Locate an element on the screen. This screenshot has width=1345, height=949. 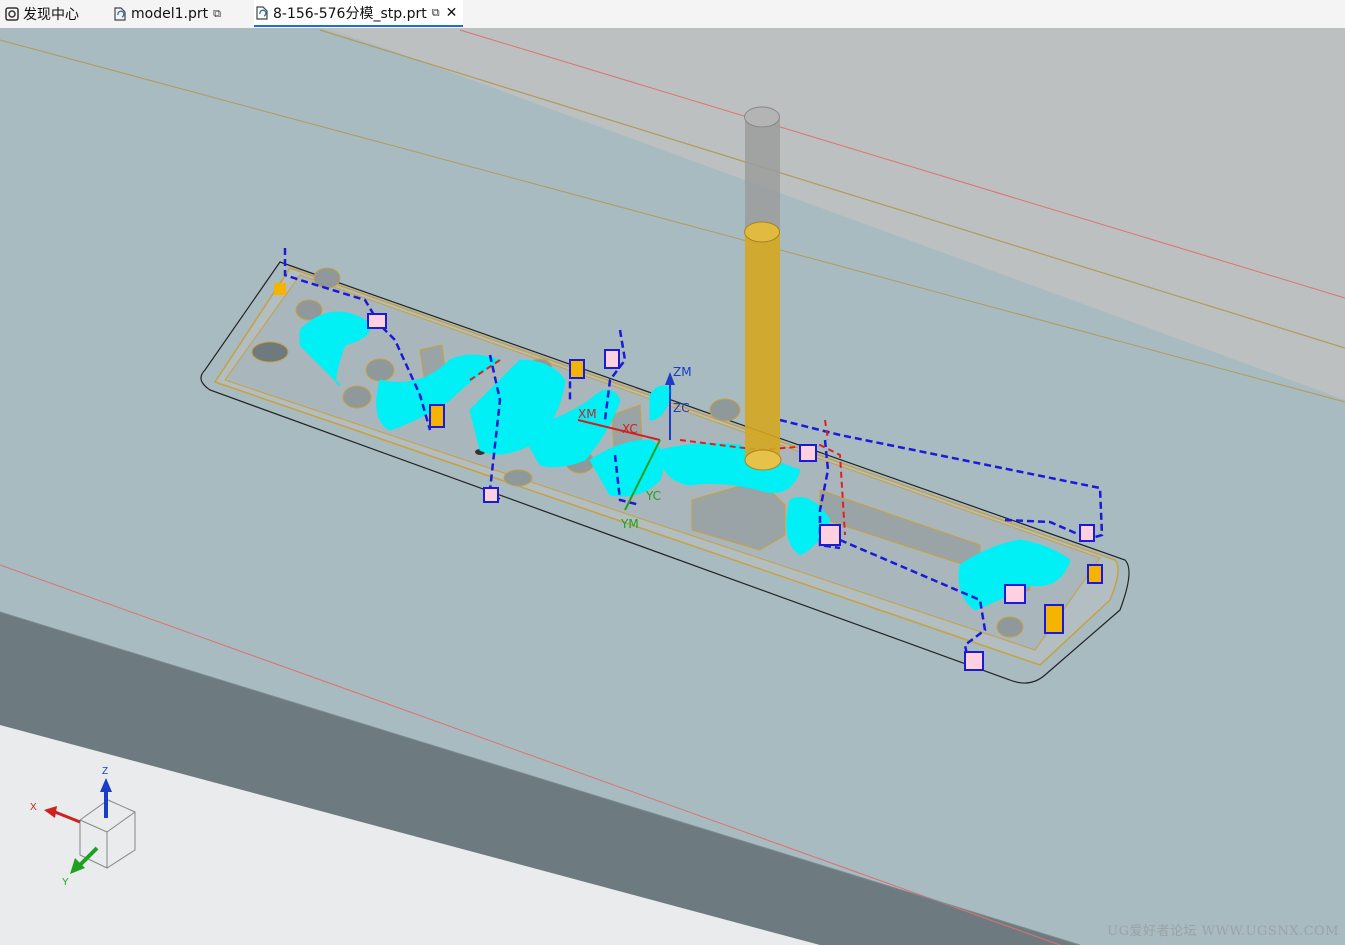
triad-z-label: Z is located at coordinates (105, 771).